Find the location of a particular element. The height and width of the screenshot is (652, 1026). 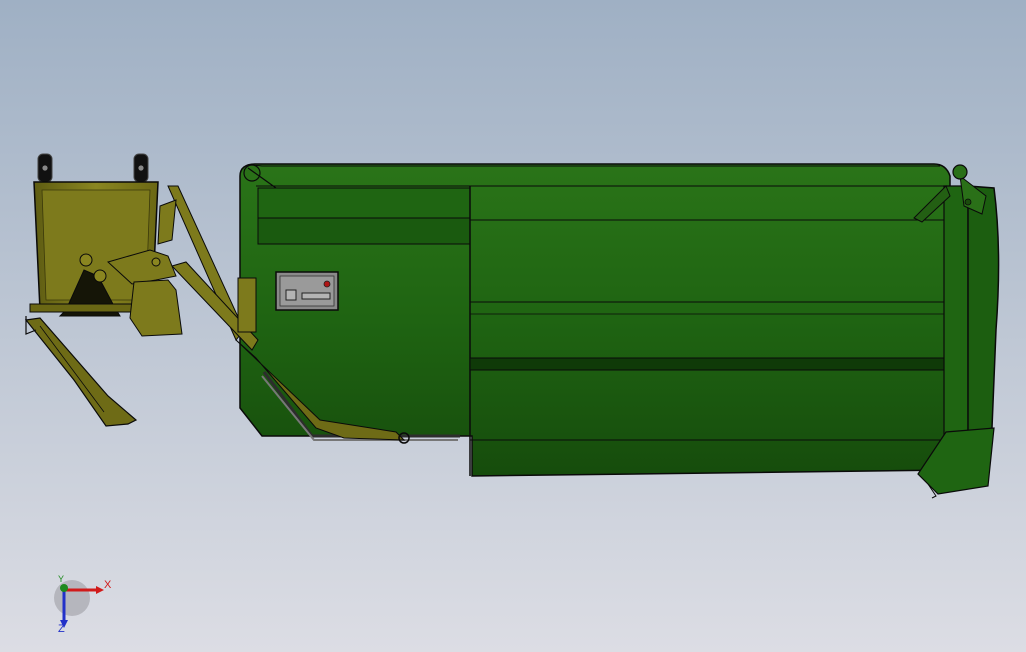

y-axis-label: Y is located at coordinates (61, 579).